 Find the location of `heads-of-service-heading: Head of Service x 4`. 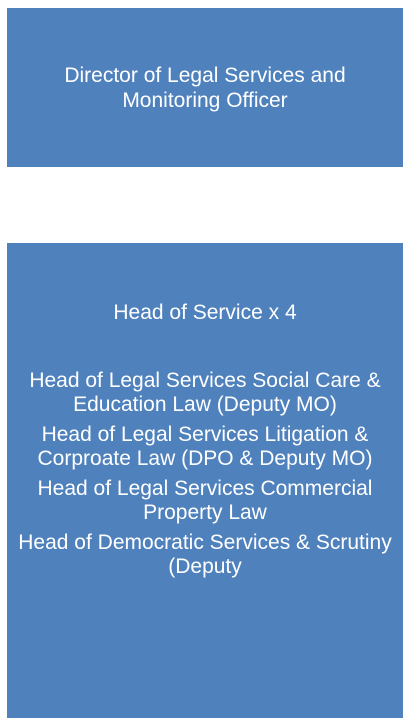

heads-of-service-heading: Head of Service x 4 is located at coordinates (205, 312).